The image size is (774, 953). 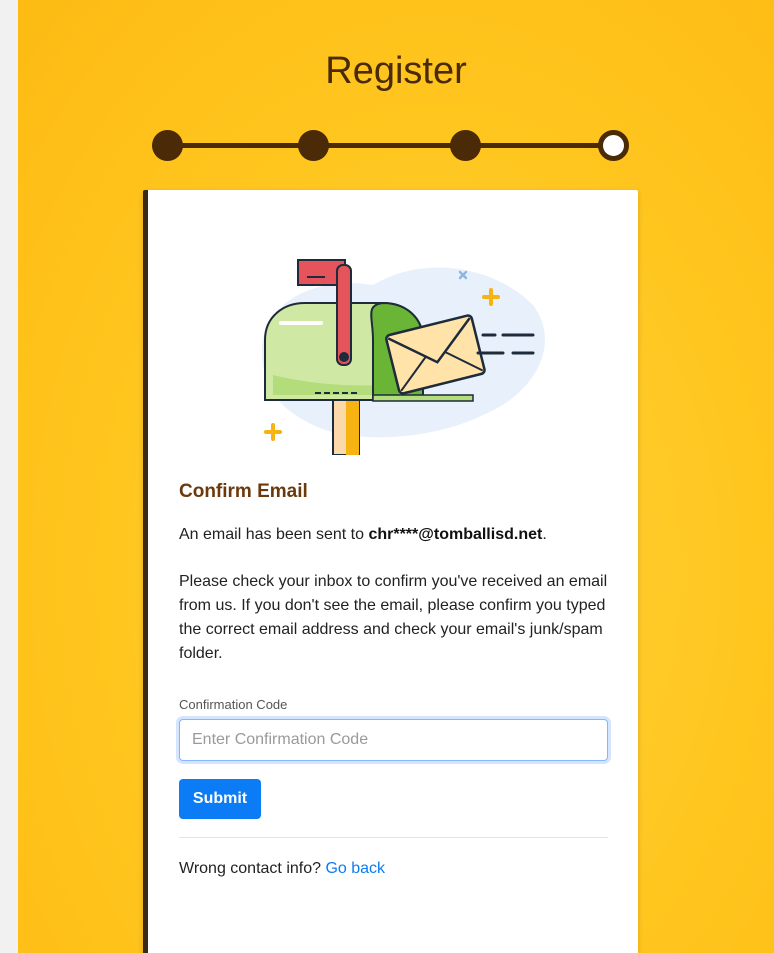 What do you see at coordinates (455, 534) in the screenshot?
I see `masked-email-address: chr****@tomballisd.net` at bounding box center [455, 534].